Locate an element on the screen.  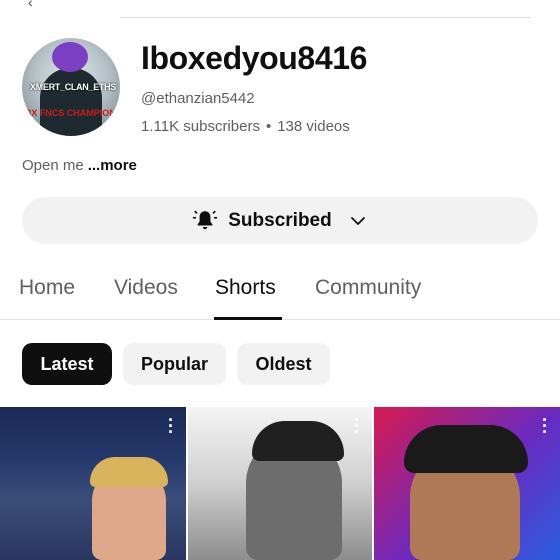
subscriber-count: 1.11K subscribers is located at coordinates (200, 126).